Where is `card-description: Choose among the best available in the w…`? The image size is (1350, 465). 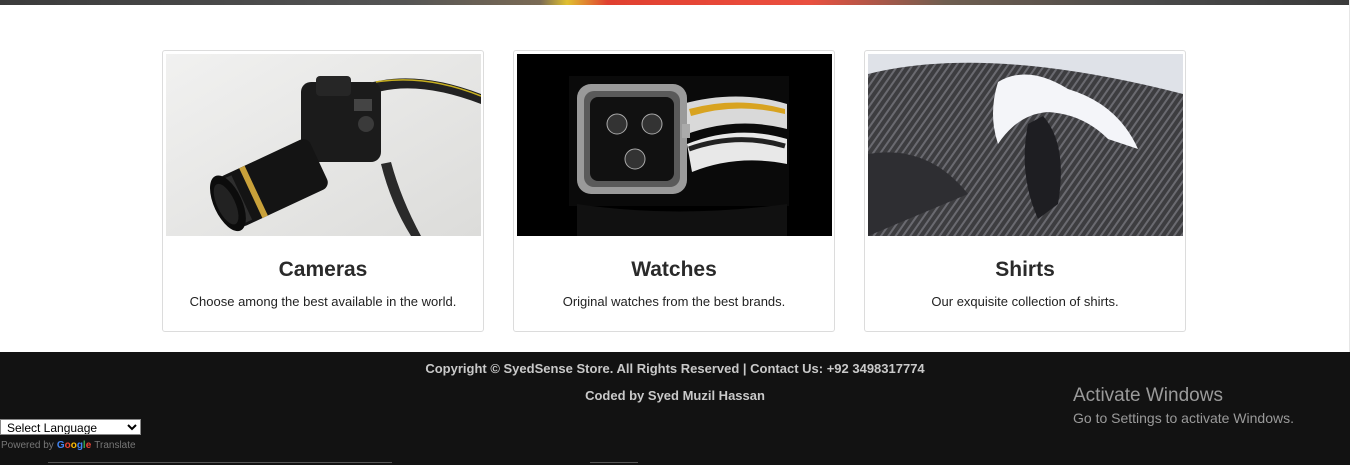 card-description: Choose among the best available in the w… is located at coordinates (323, 301).